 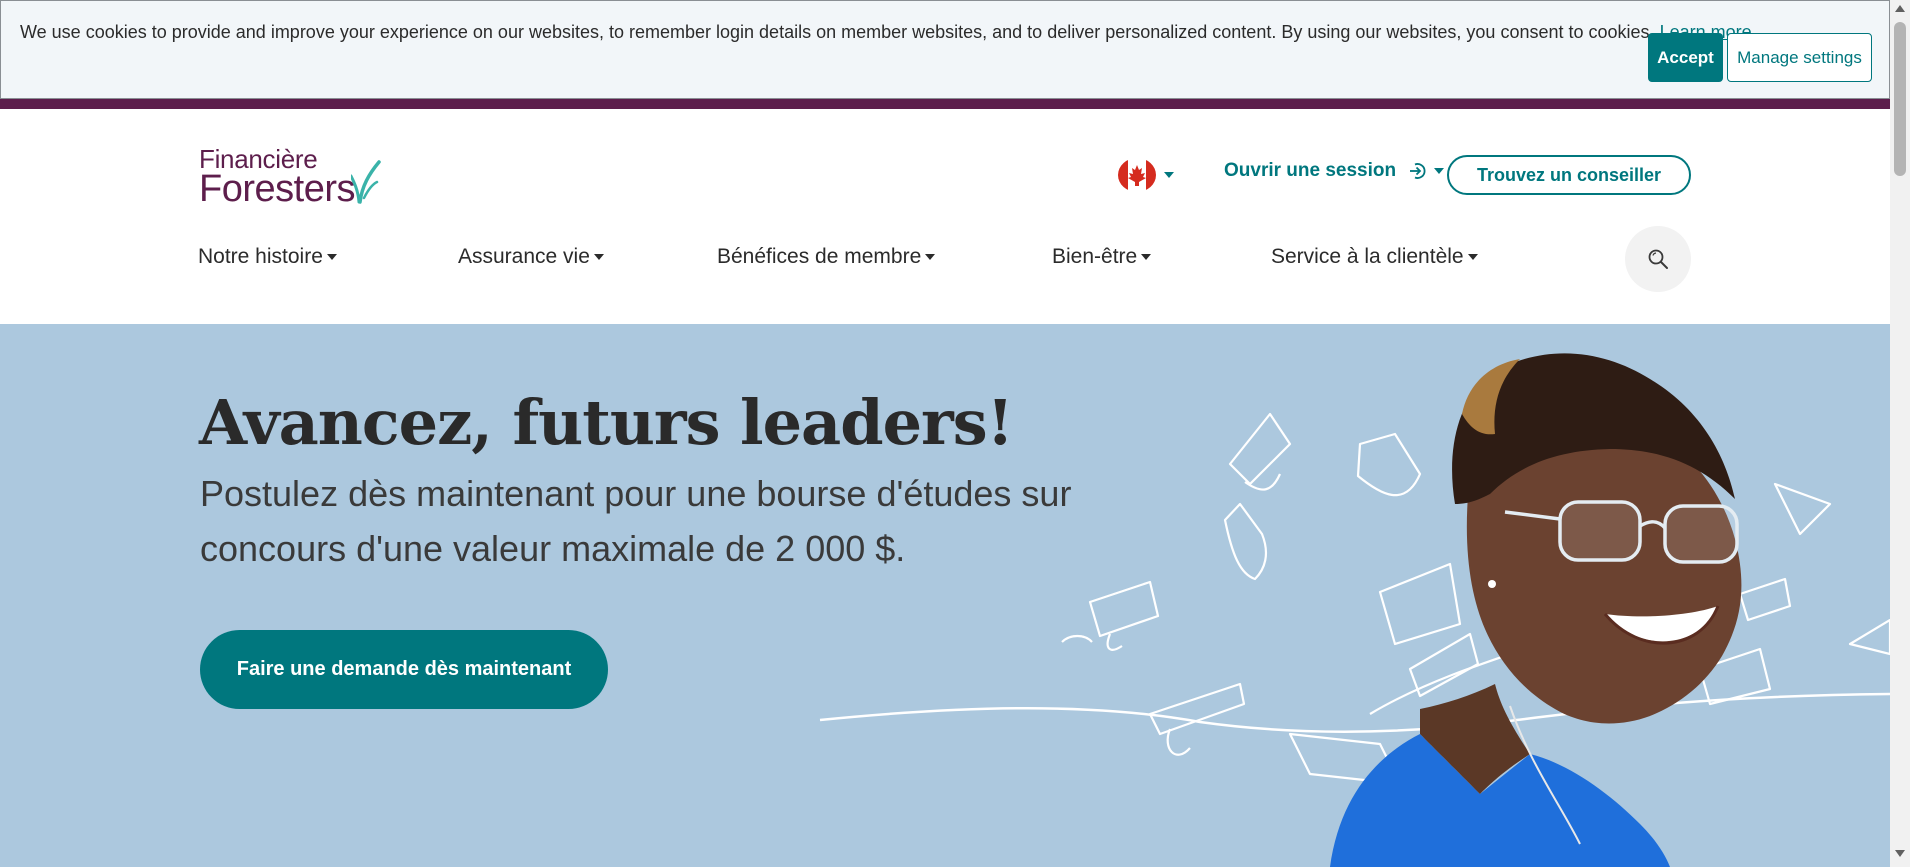 What do you see at coordinates (1900, 99) in the screenshot?
I see `scroll-thumb` at bounding box center [1900, 99].